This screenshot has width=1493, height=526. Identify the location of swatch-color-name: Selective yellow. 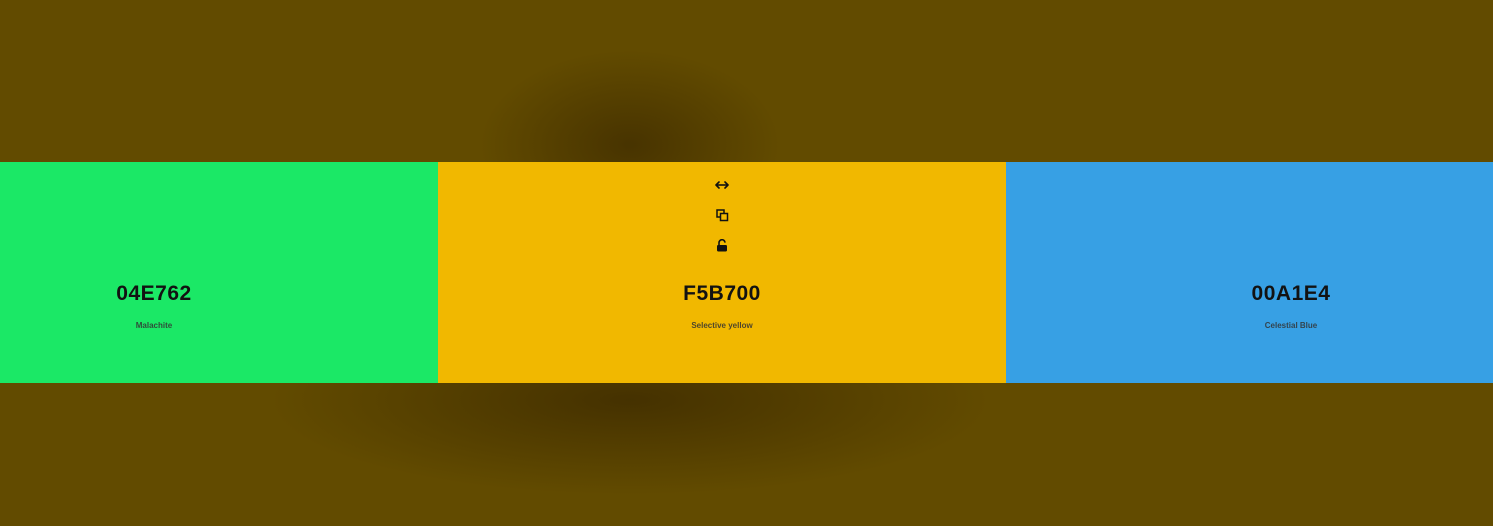
(722, 325).